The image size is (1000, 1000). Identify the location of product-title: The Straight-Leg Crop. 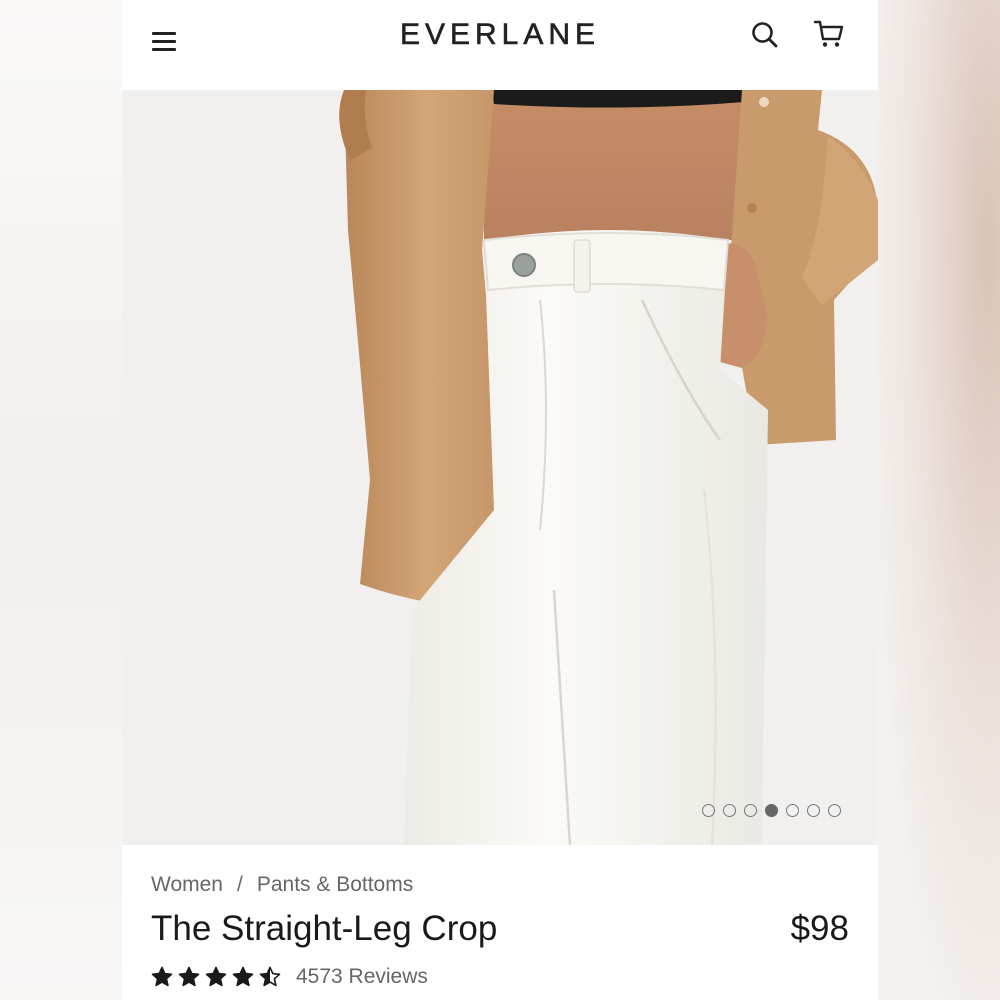
(324, 928).